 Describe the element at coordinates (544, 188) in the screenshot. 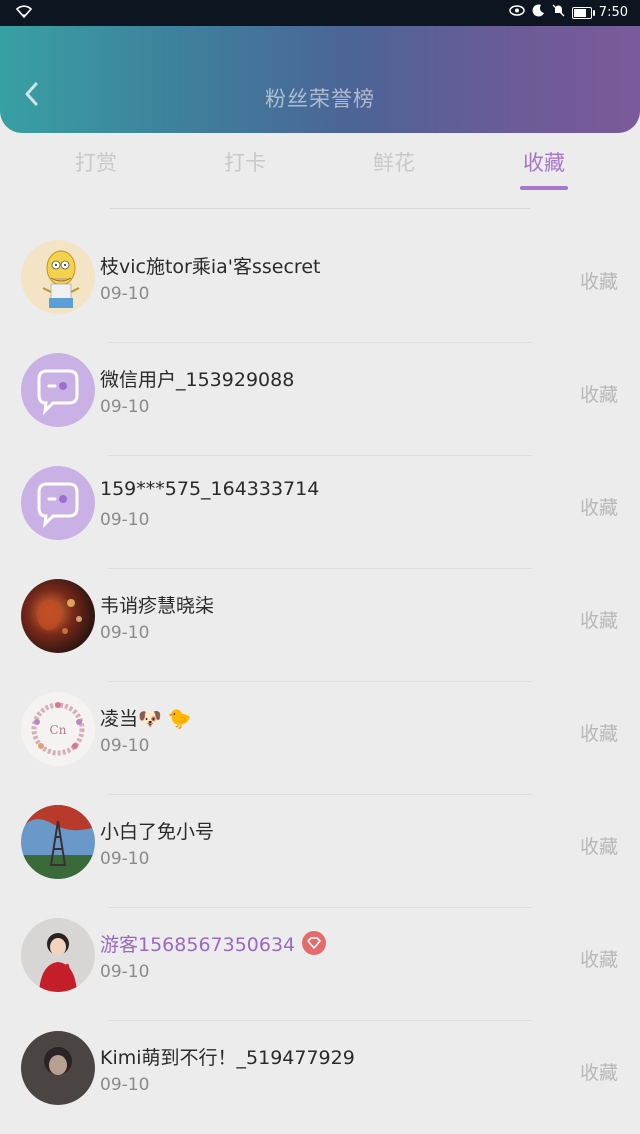

I see `active-tab-indicator` at that location.